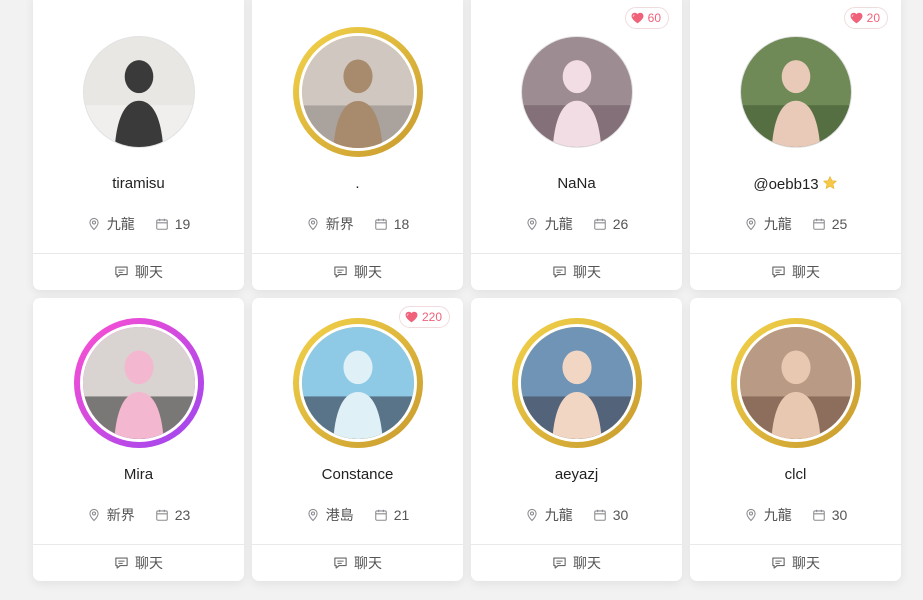 This screenshot has height=600, width=923. I want to click on profile-name: Constance, so click(357, 474).